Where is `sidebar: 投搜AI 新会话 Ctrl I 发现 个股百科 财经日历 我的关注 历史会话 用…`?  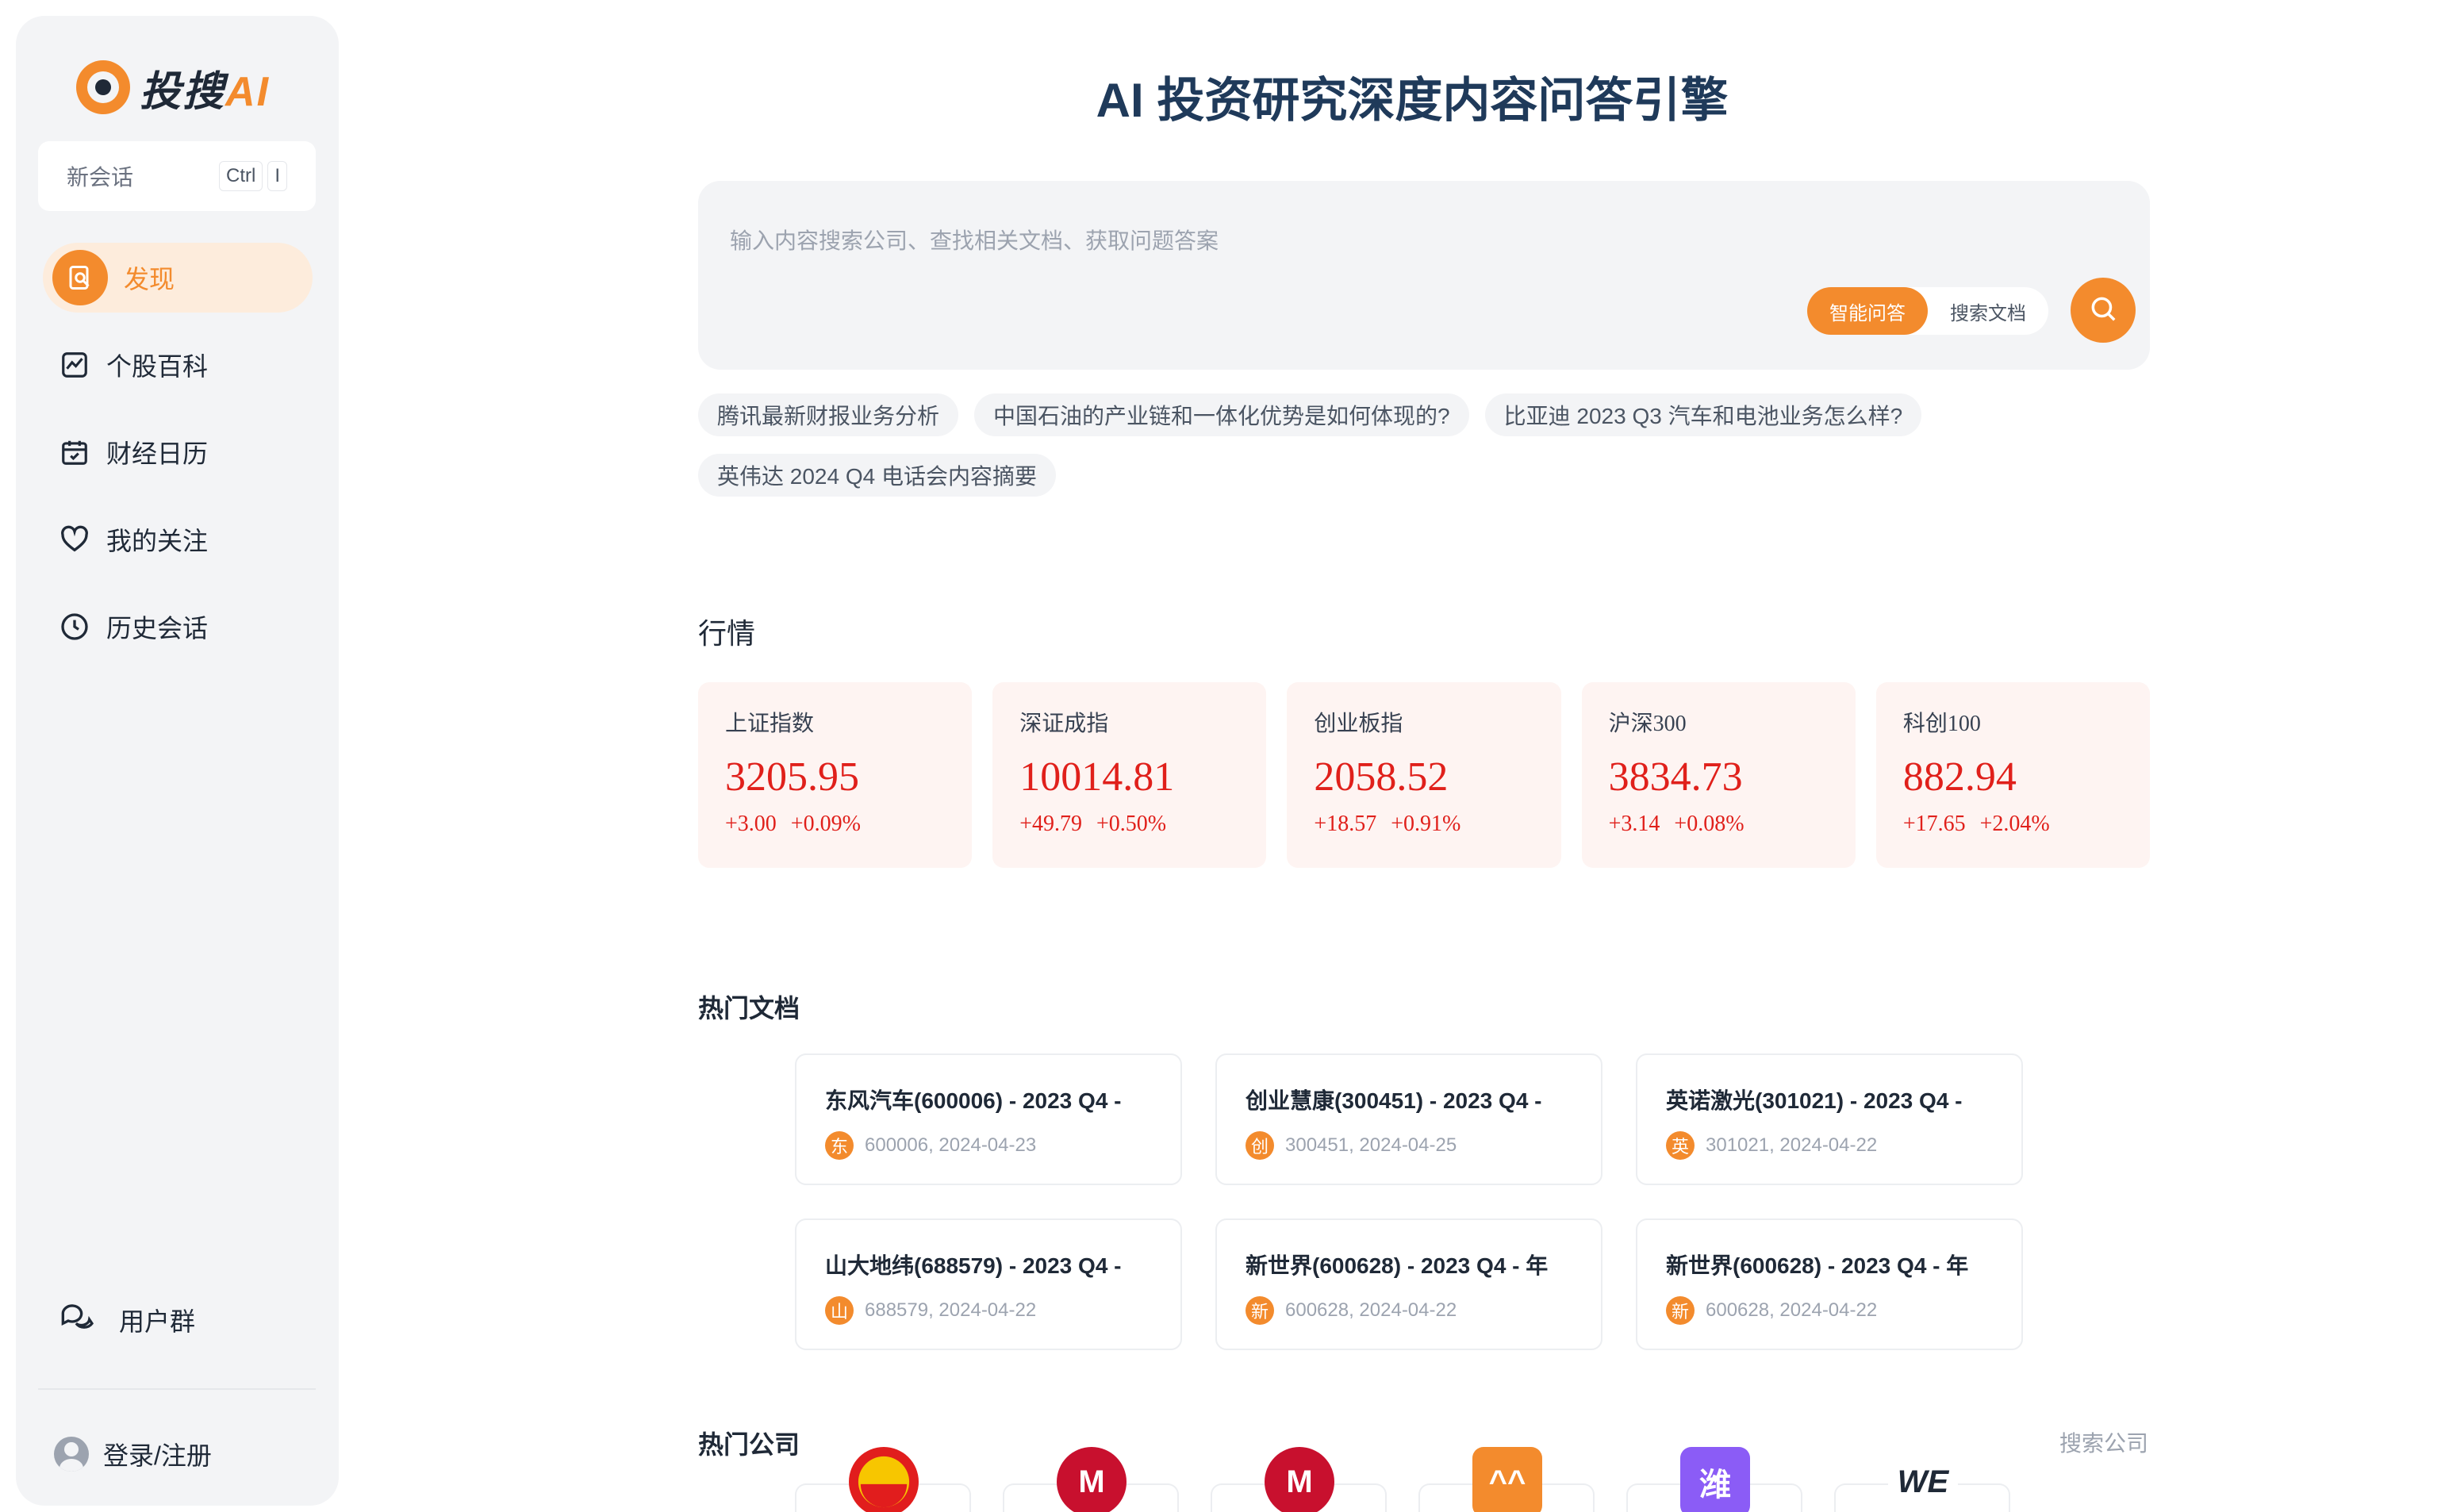
sidebar: 投搜AI 新会话 Ctrl I 发现 个股百科 财经日历 我的关注 历史会话 用… is located at coordinates (177, 761).